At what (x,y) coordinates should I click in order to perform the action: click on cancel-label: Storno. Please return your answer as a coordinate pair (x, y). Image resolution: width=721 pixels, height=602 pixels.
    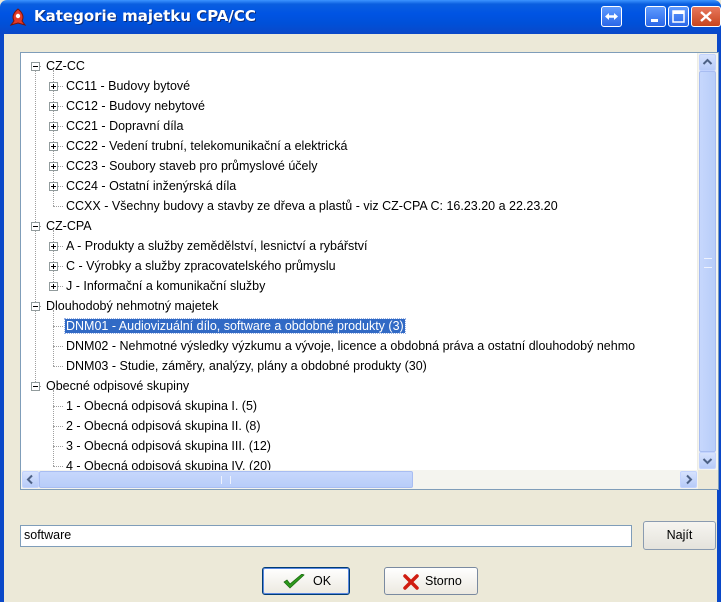
    Looking at the image, I should click on (443, 581).